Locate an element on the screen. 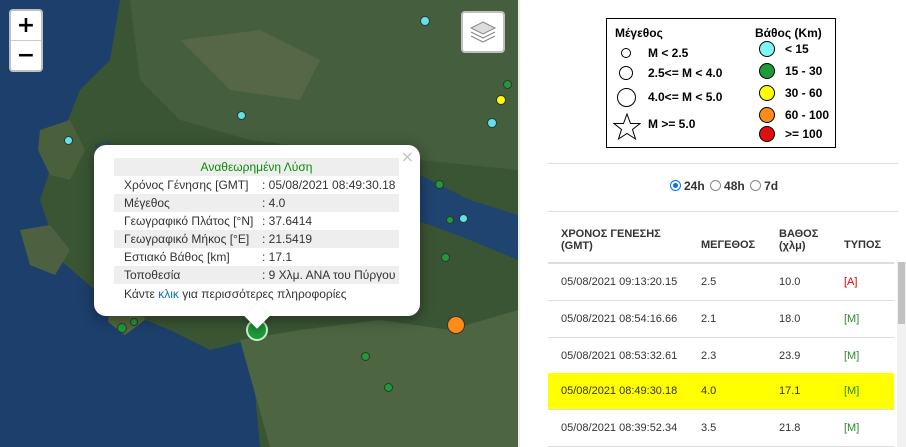 The width and height of the screenshot is (906, 447). popup-title: Αναθεωρημένη Λύση is located at coordinates (256, 167).